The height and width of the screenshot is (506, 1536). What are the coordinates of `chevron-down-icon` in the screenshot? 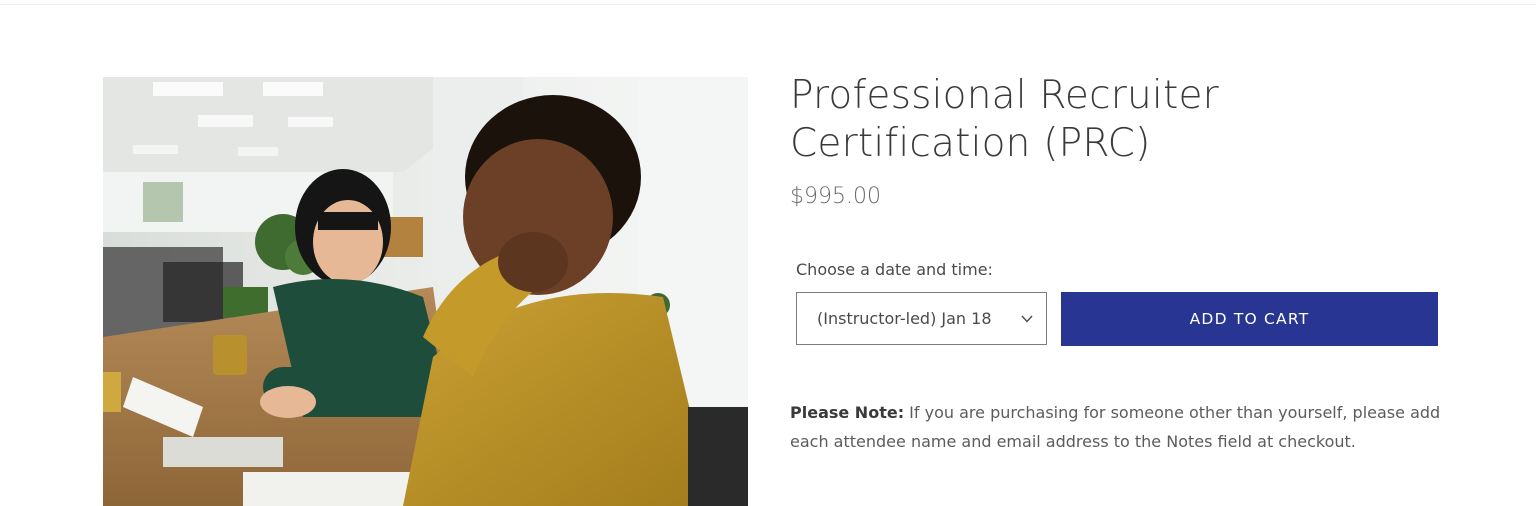 It's located at (1027, 319).